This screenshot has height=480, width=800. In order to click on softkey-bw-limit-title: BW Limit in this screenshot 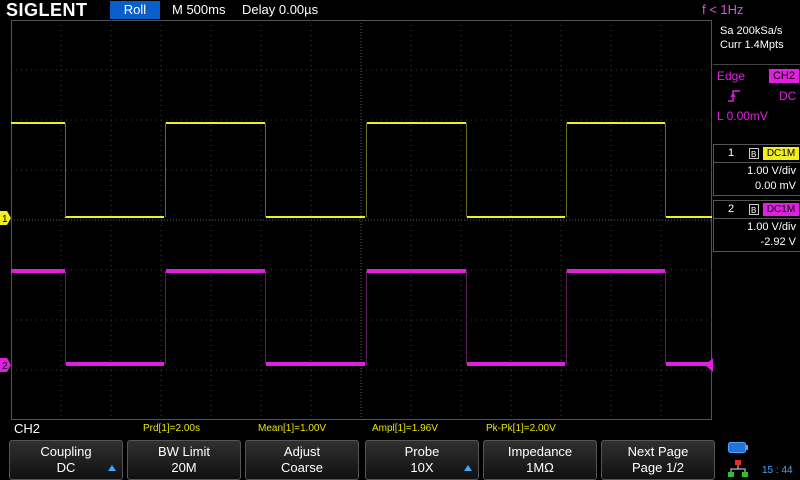, I will do `click(184, 451)`.